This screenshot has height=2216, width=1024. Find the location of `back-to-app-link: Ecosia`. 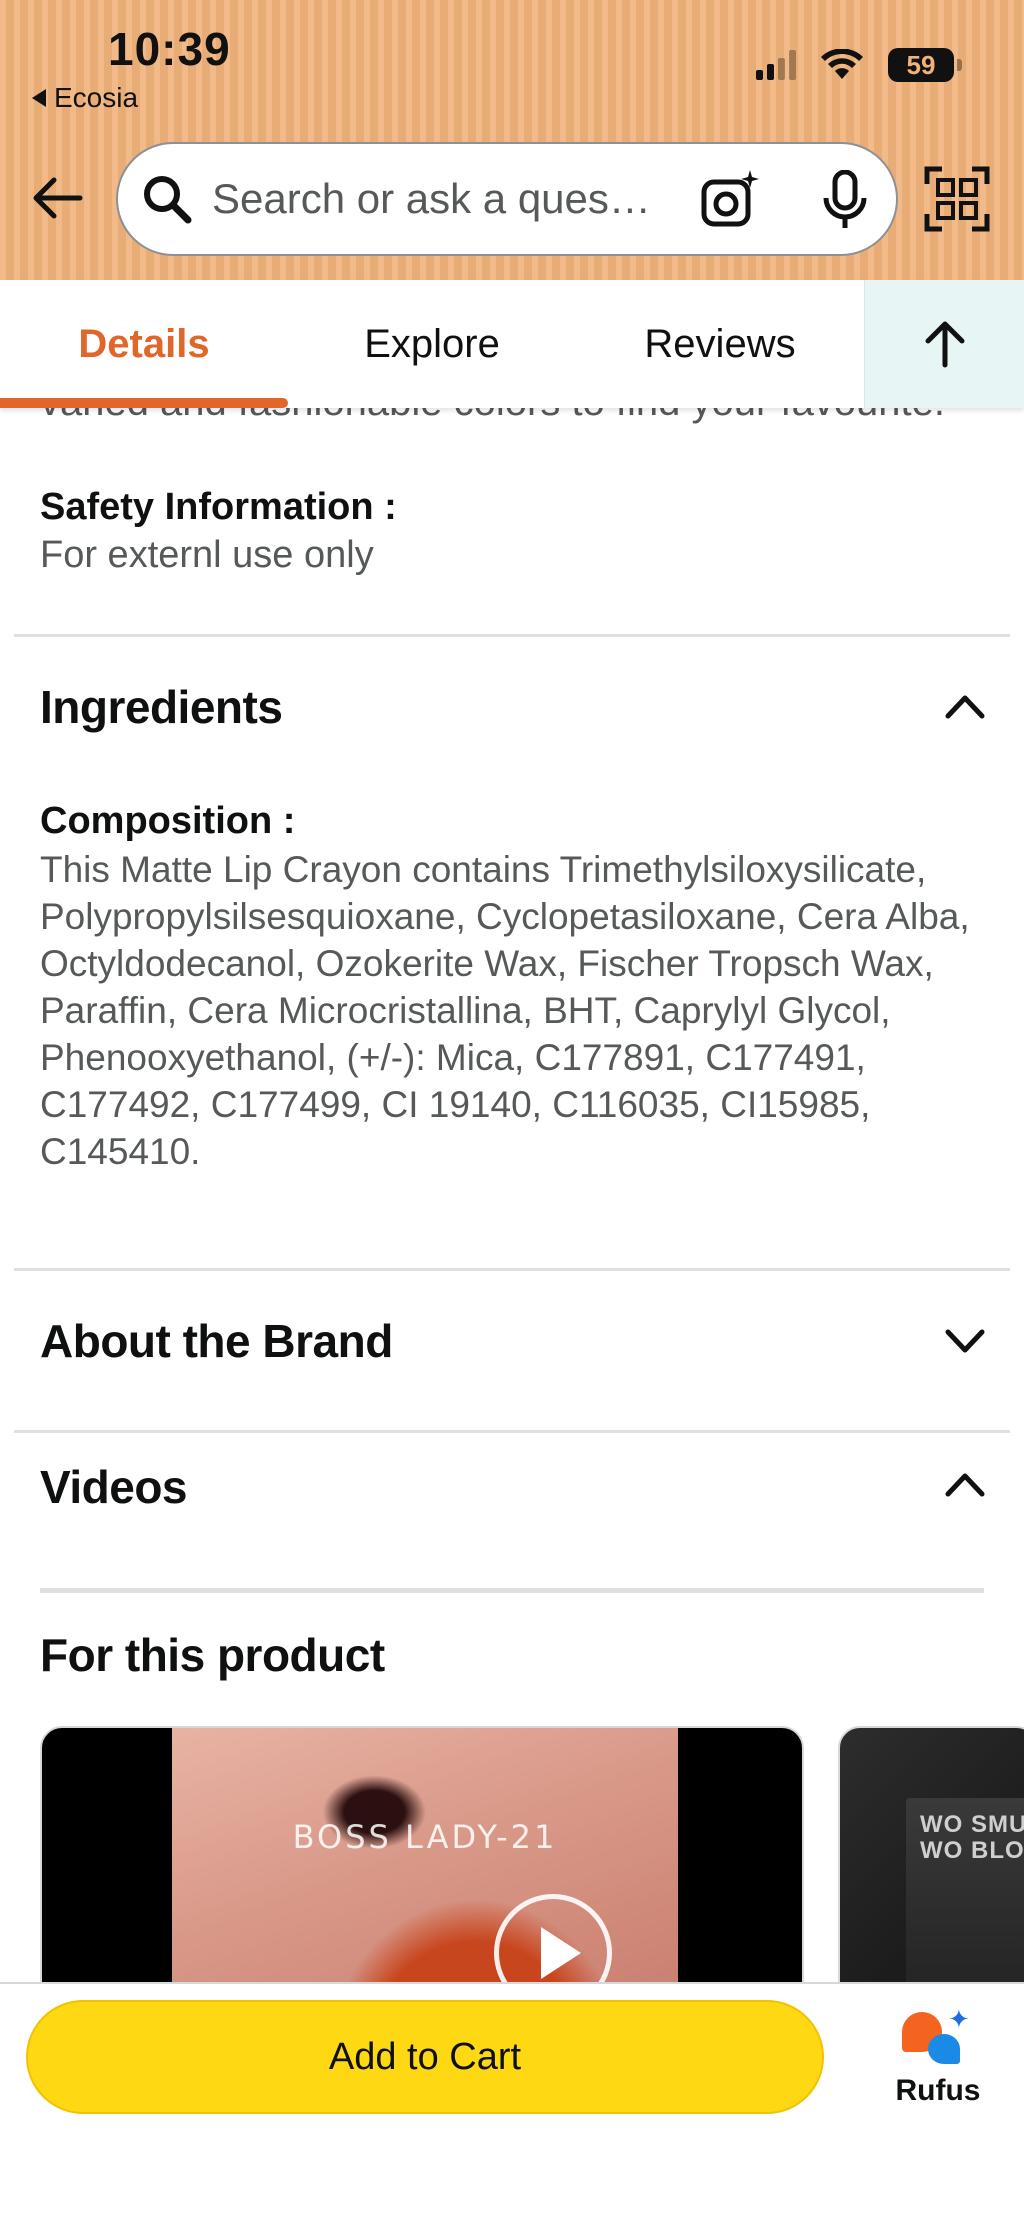

back-to-app-link: Ecosia is located at coordinates (85, 98).